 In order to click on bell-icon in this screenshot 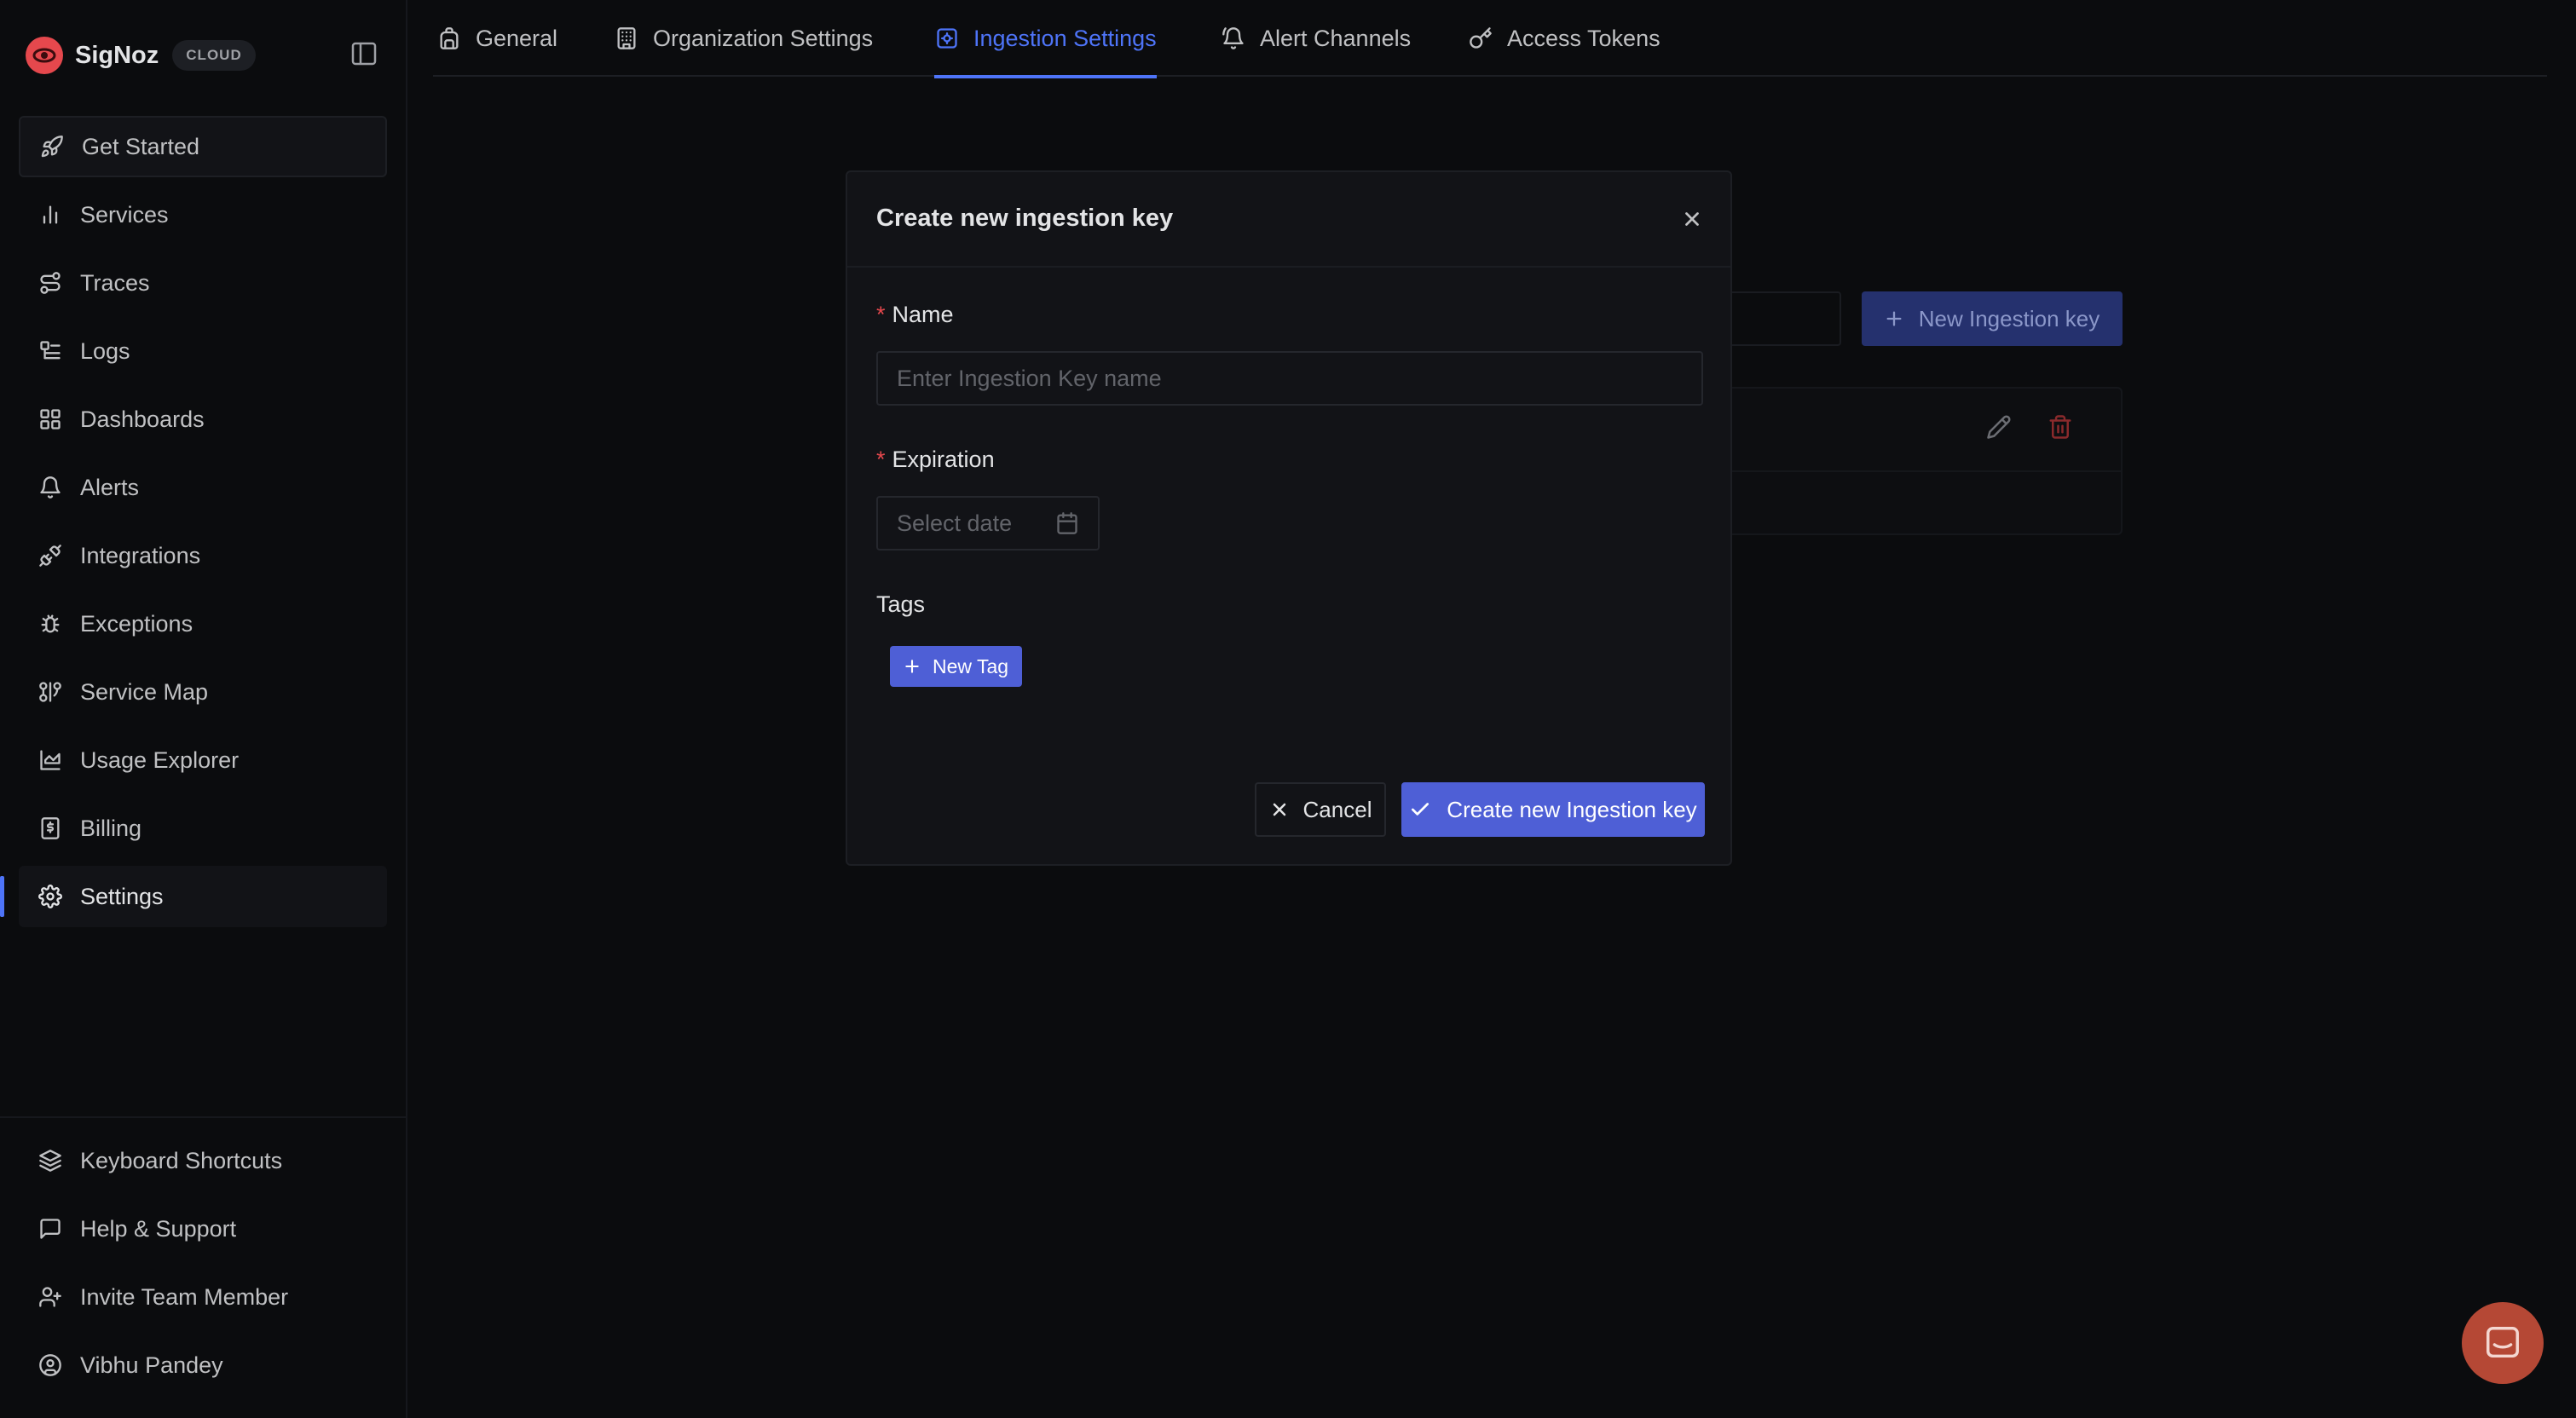, I will do `click(50, 488)`.